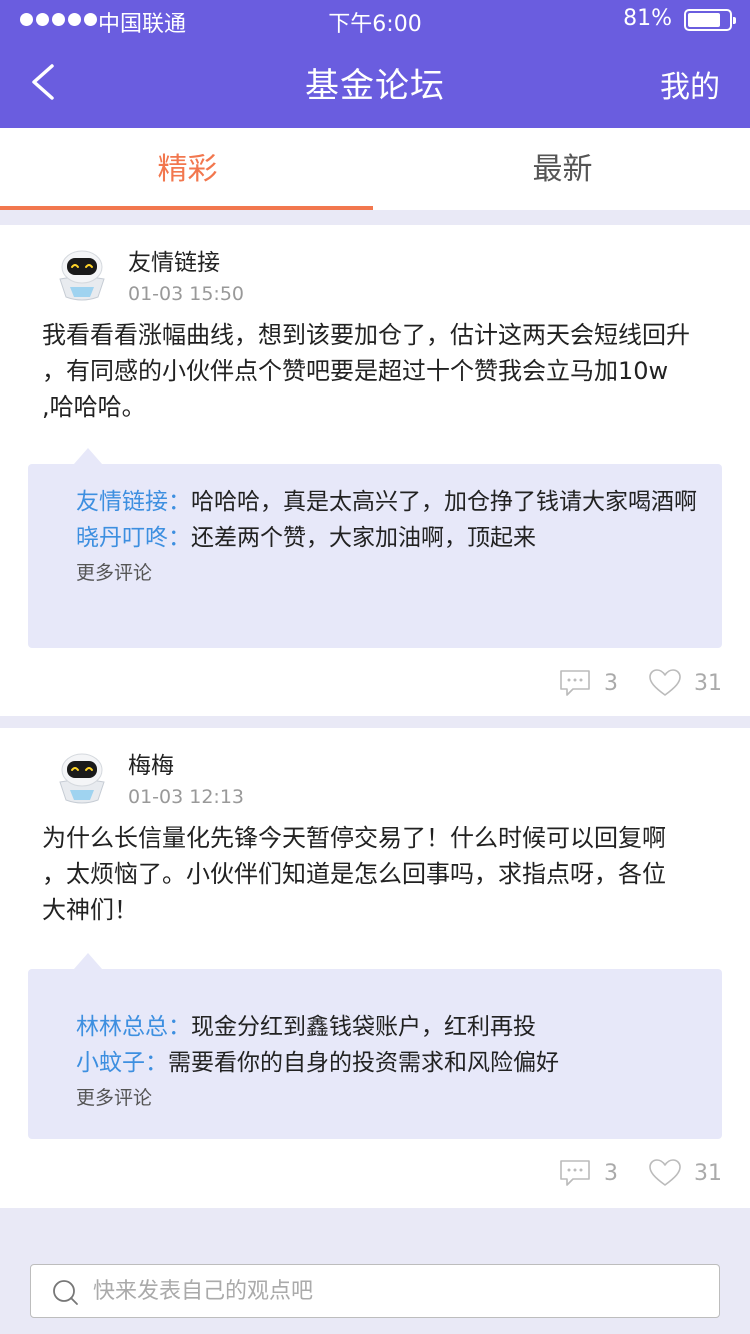 This screenshot has height=1334, width=750. Describe the element at coordinates (690, 84) in the screenshot. I see `mine-button: 我的` at that location.